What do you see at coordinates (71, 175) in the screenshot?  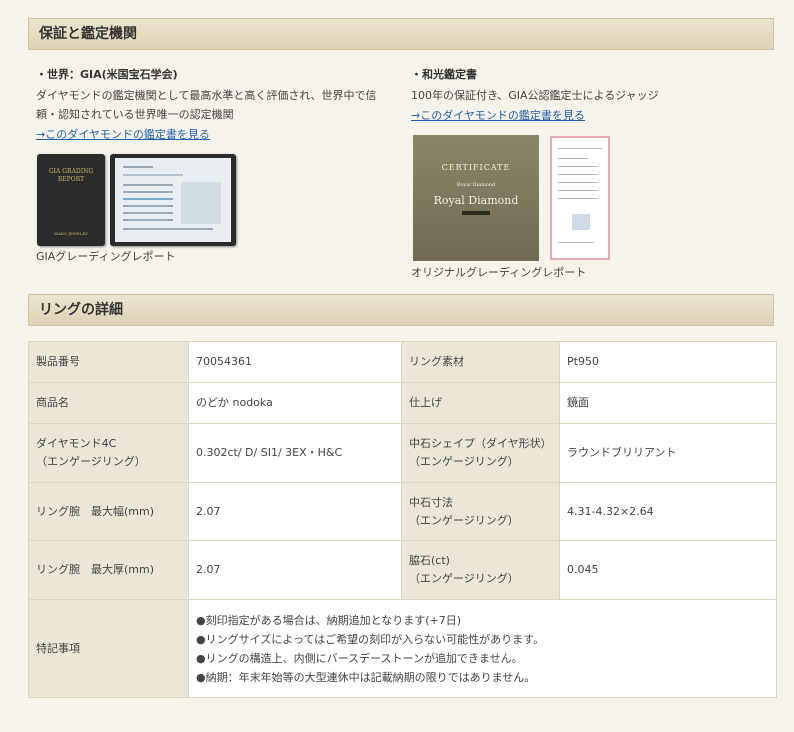 I see `gia-folder-text: GIA GRADING REPORT` at bounding box center [71, 175].